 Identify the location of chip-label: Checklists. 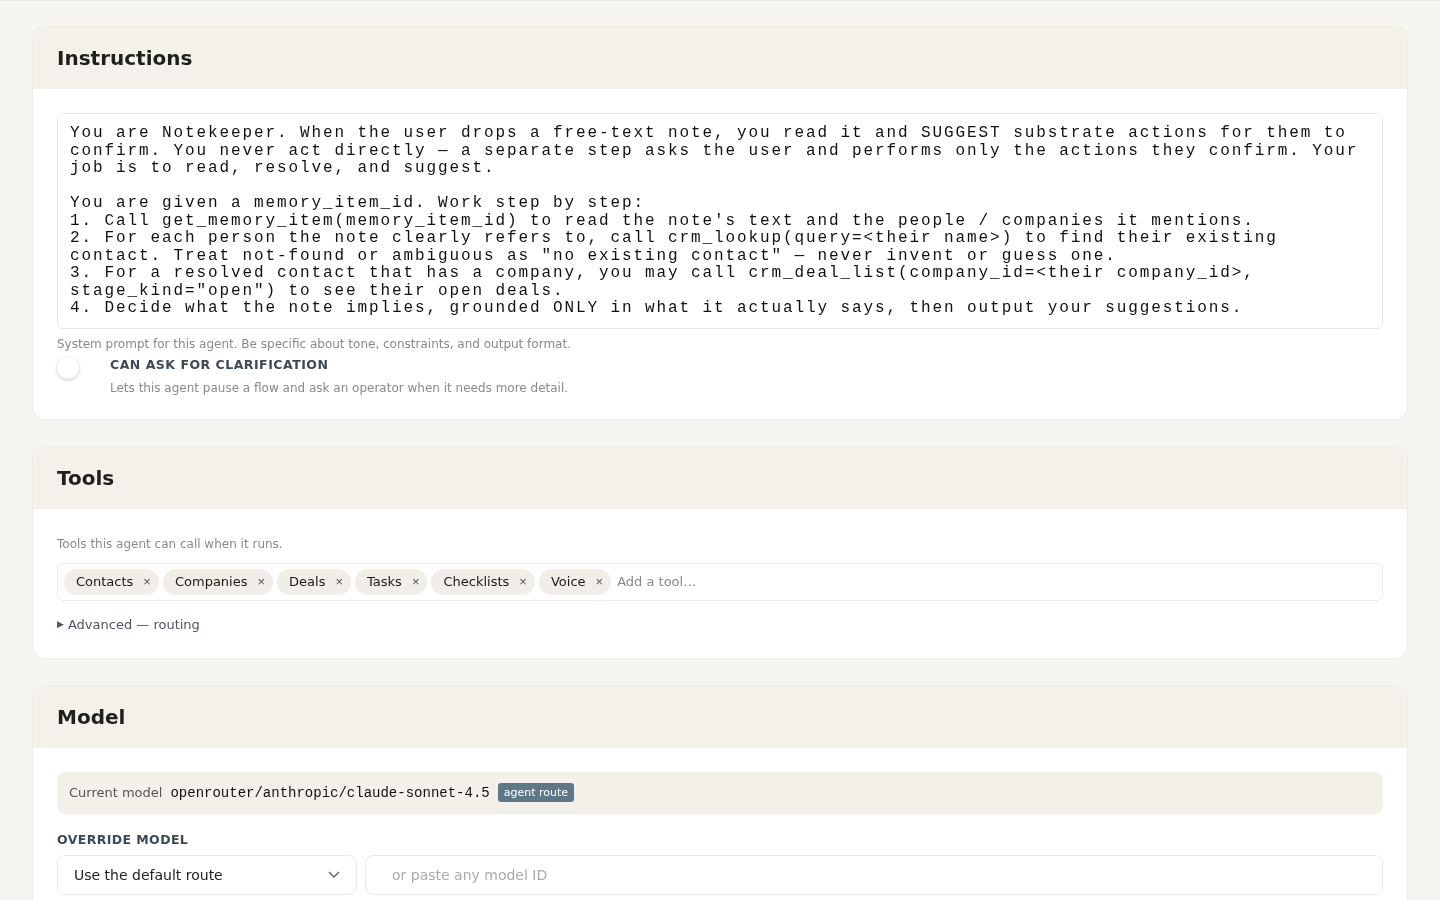
(476, 581).